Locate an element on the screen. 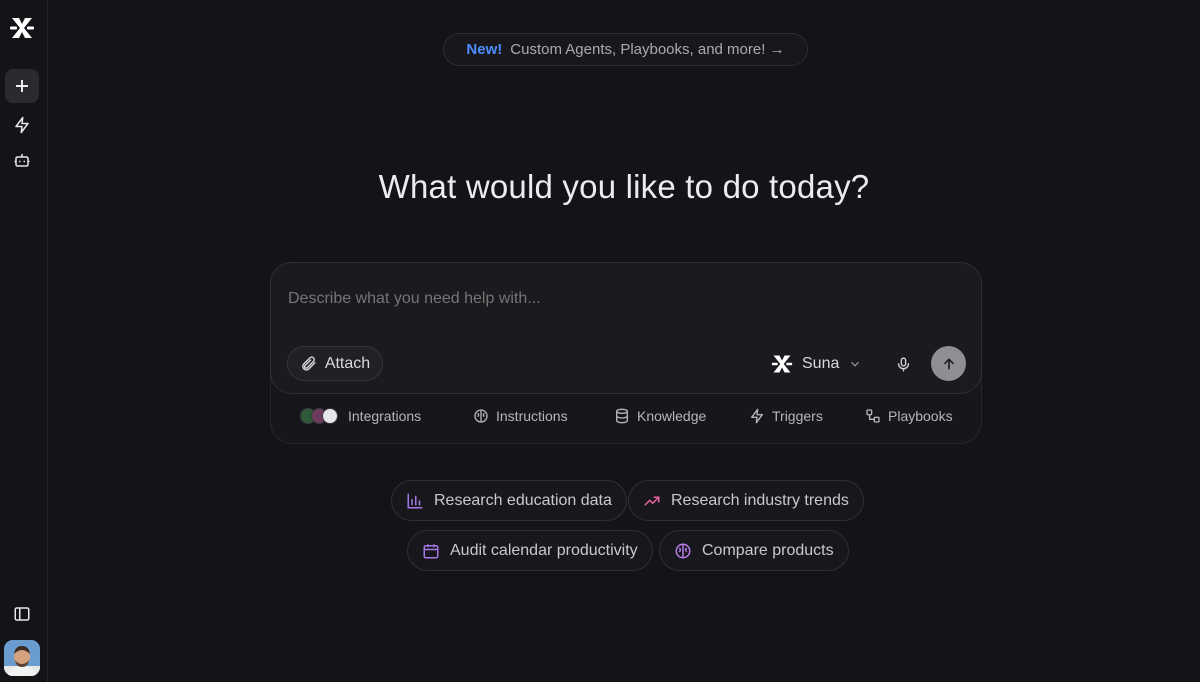 This screenshot has width=1200, height=682. logo-icon is located at coordinates (22, 28).